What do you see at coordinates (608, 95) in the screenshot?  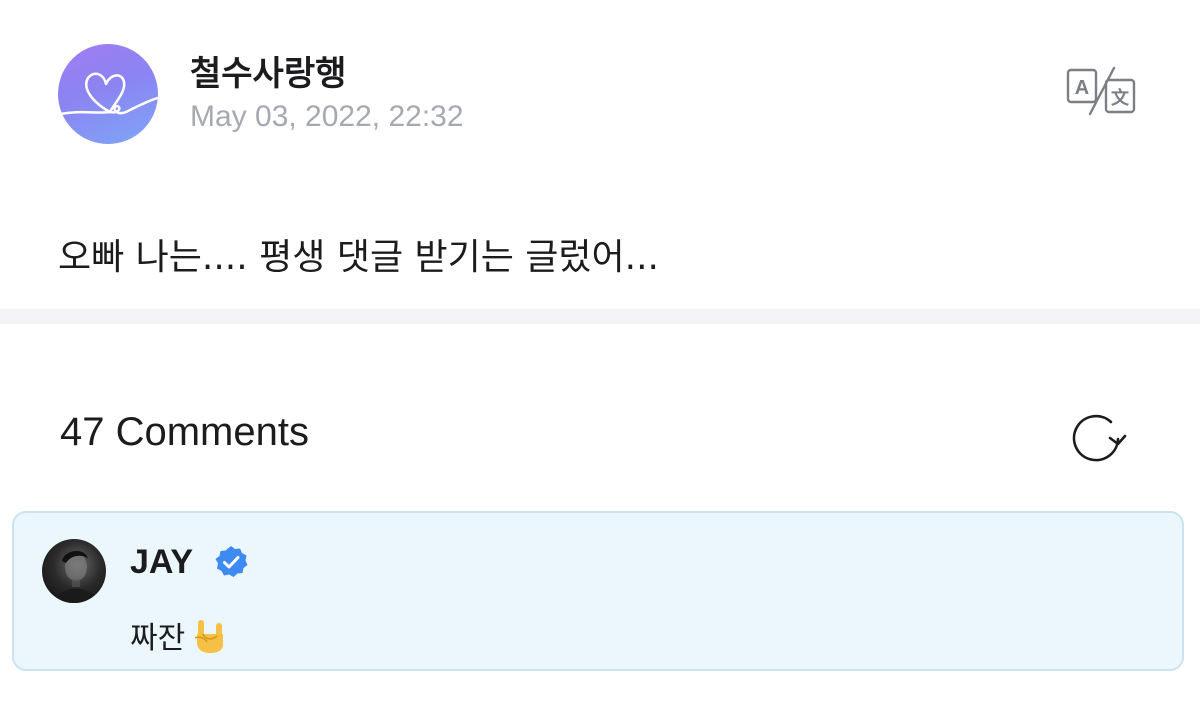 I see `post-header: 철수사랑행 May 03, 2022, 22:32 A 文` at bounding box center [608, 95].